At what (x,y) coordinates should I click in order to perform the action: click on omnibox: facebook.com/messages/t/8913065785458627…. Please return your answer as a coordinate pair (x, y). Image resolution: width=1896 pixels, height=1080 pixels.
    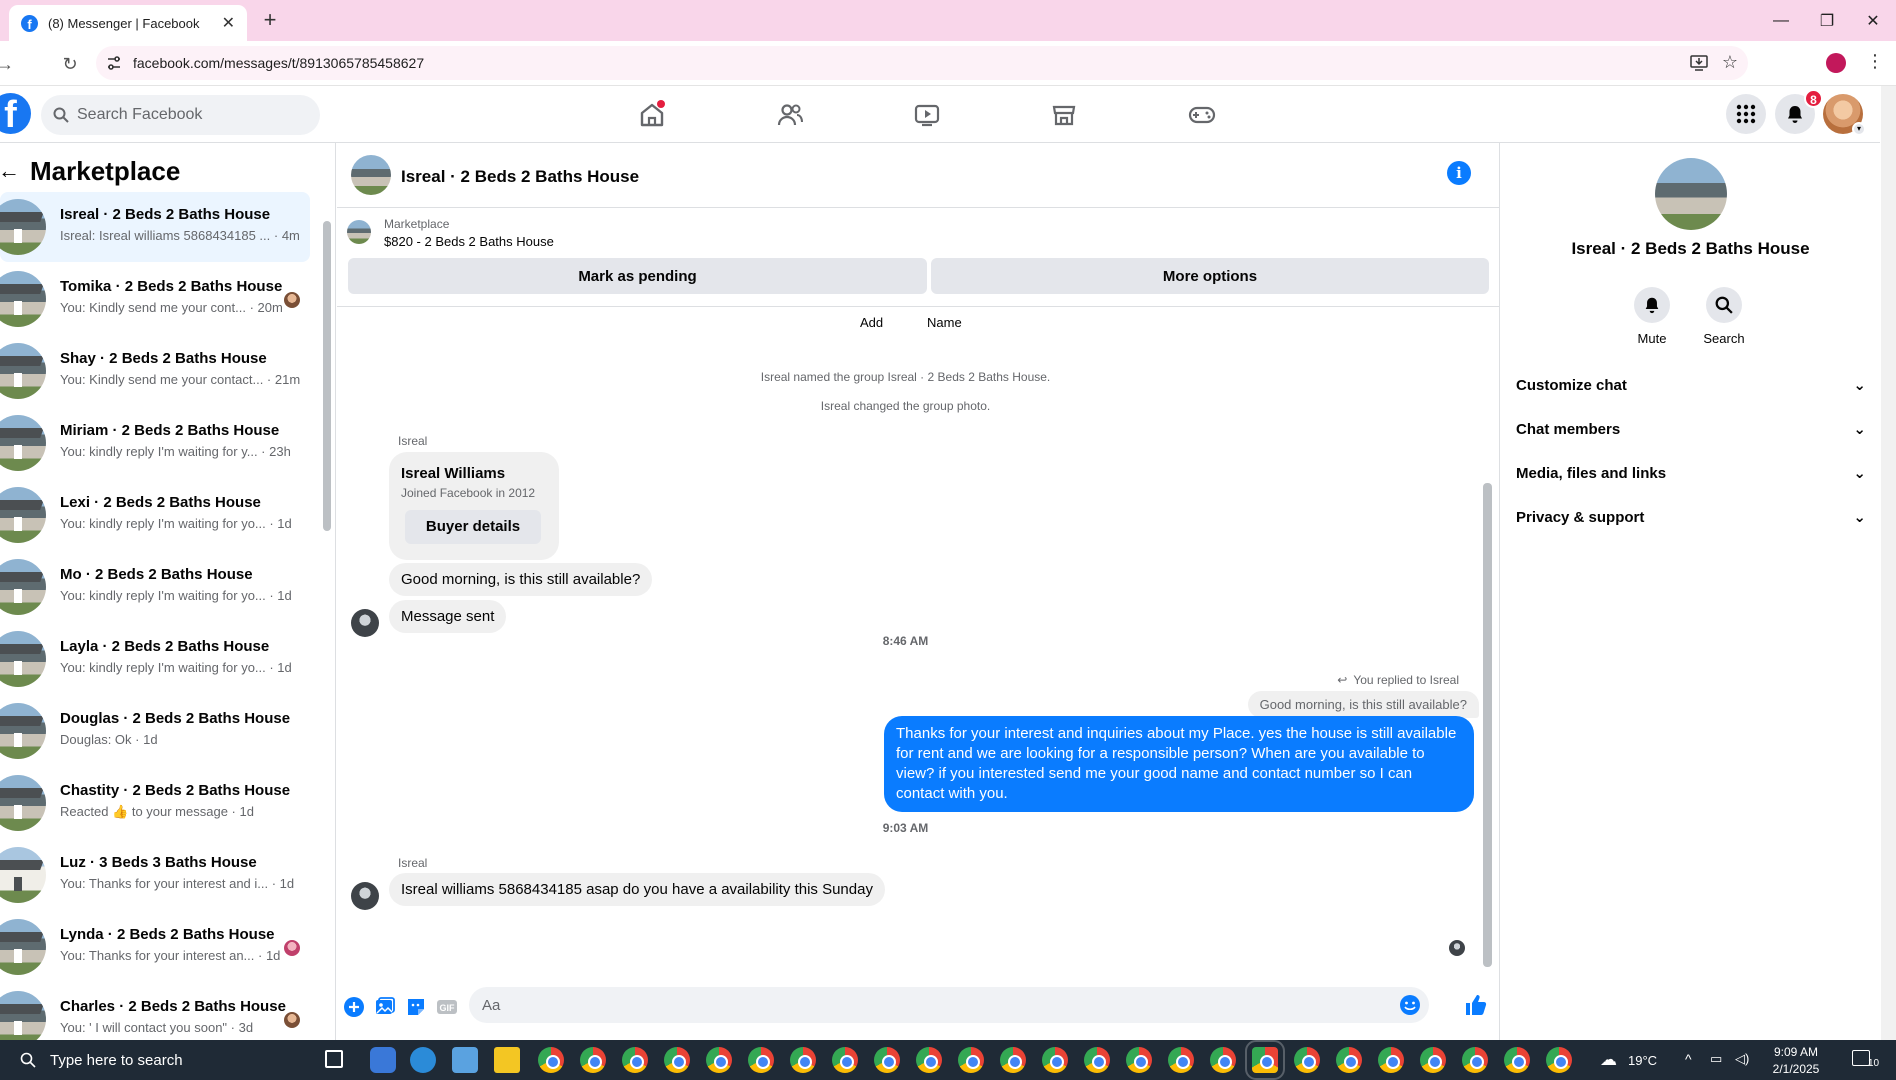
    Looking at the image, I should click on (922, 63).